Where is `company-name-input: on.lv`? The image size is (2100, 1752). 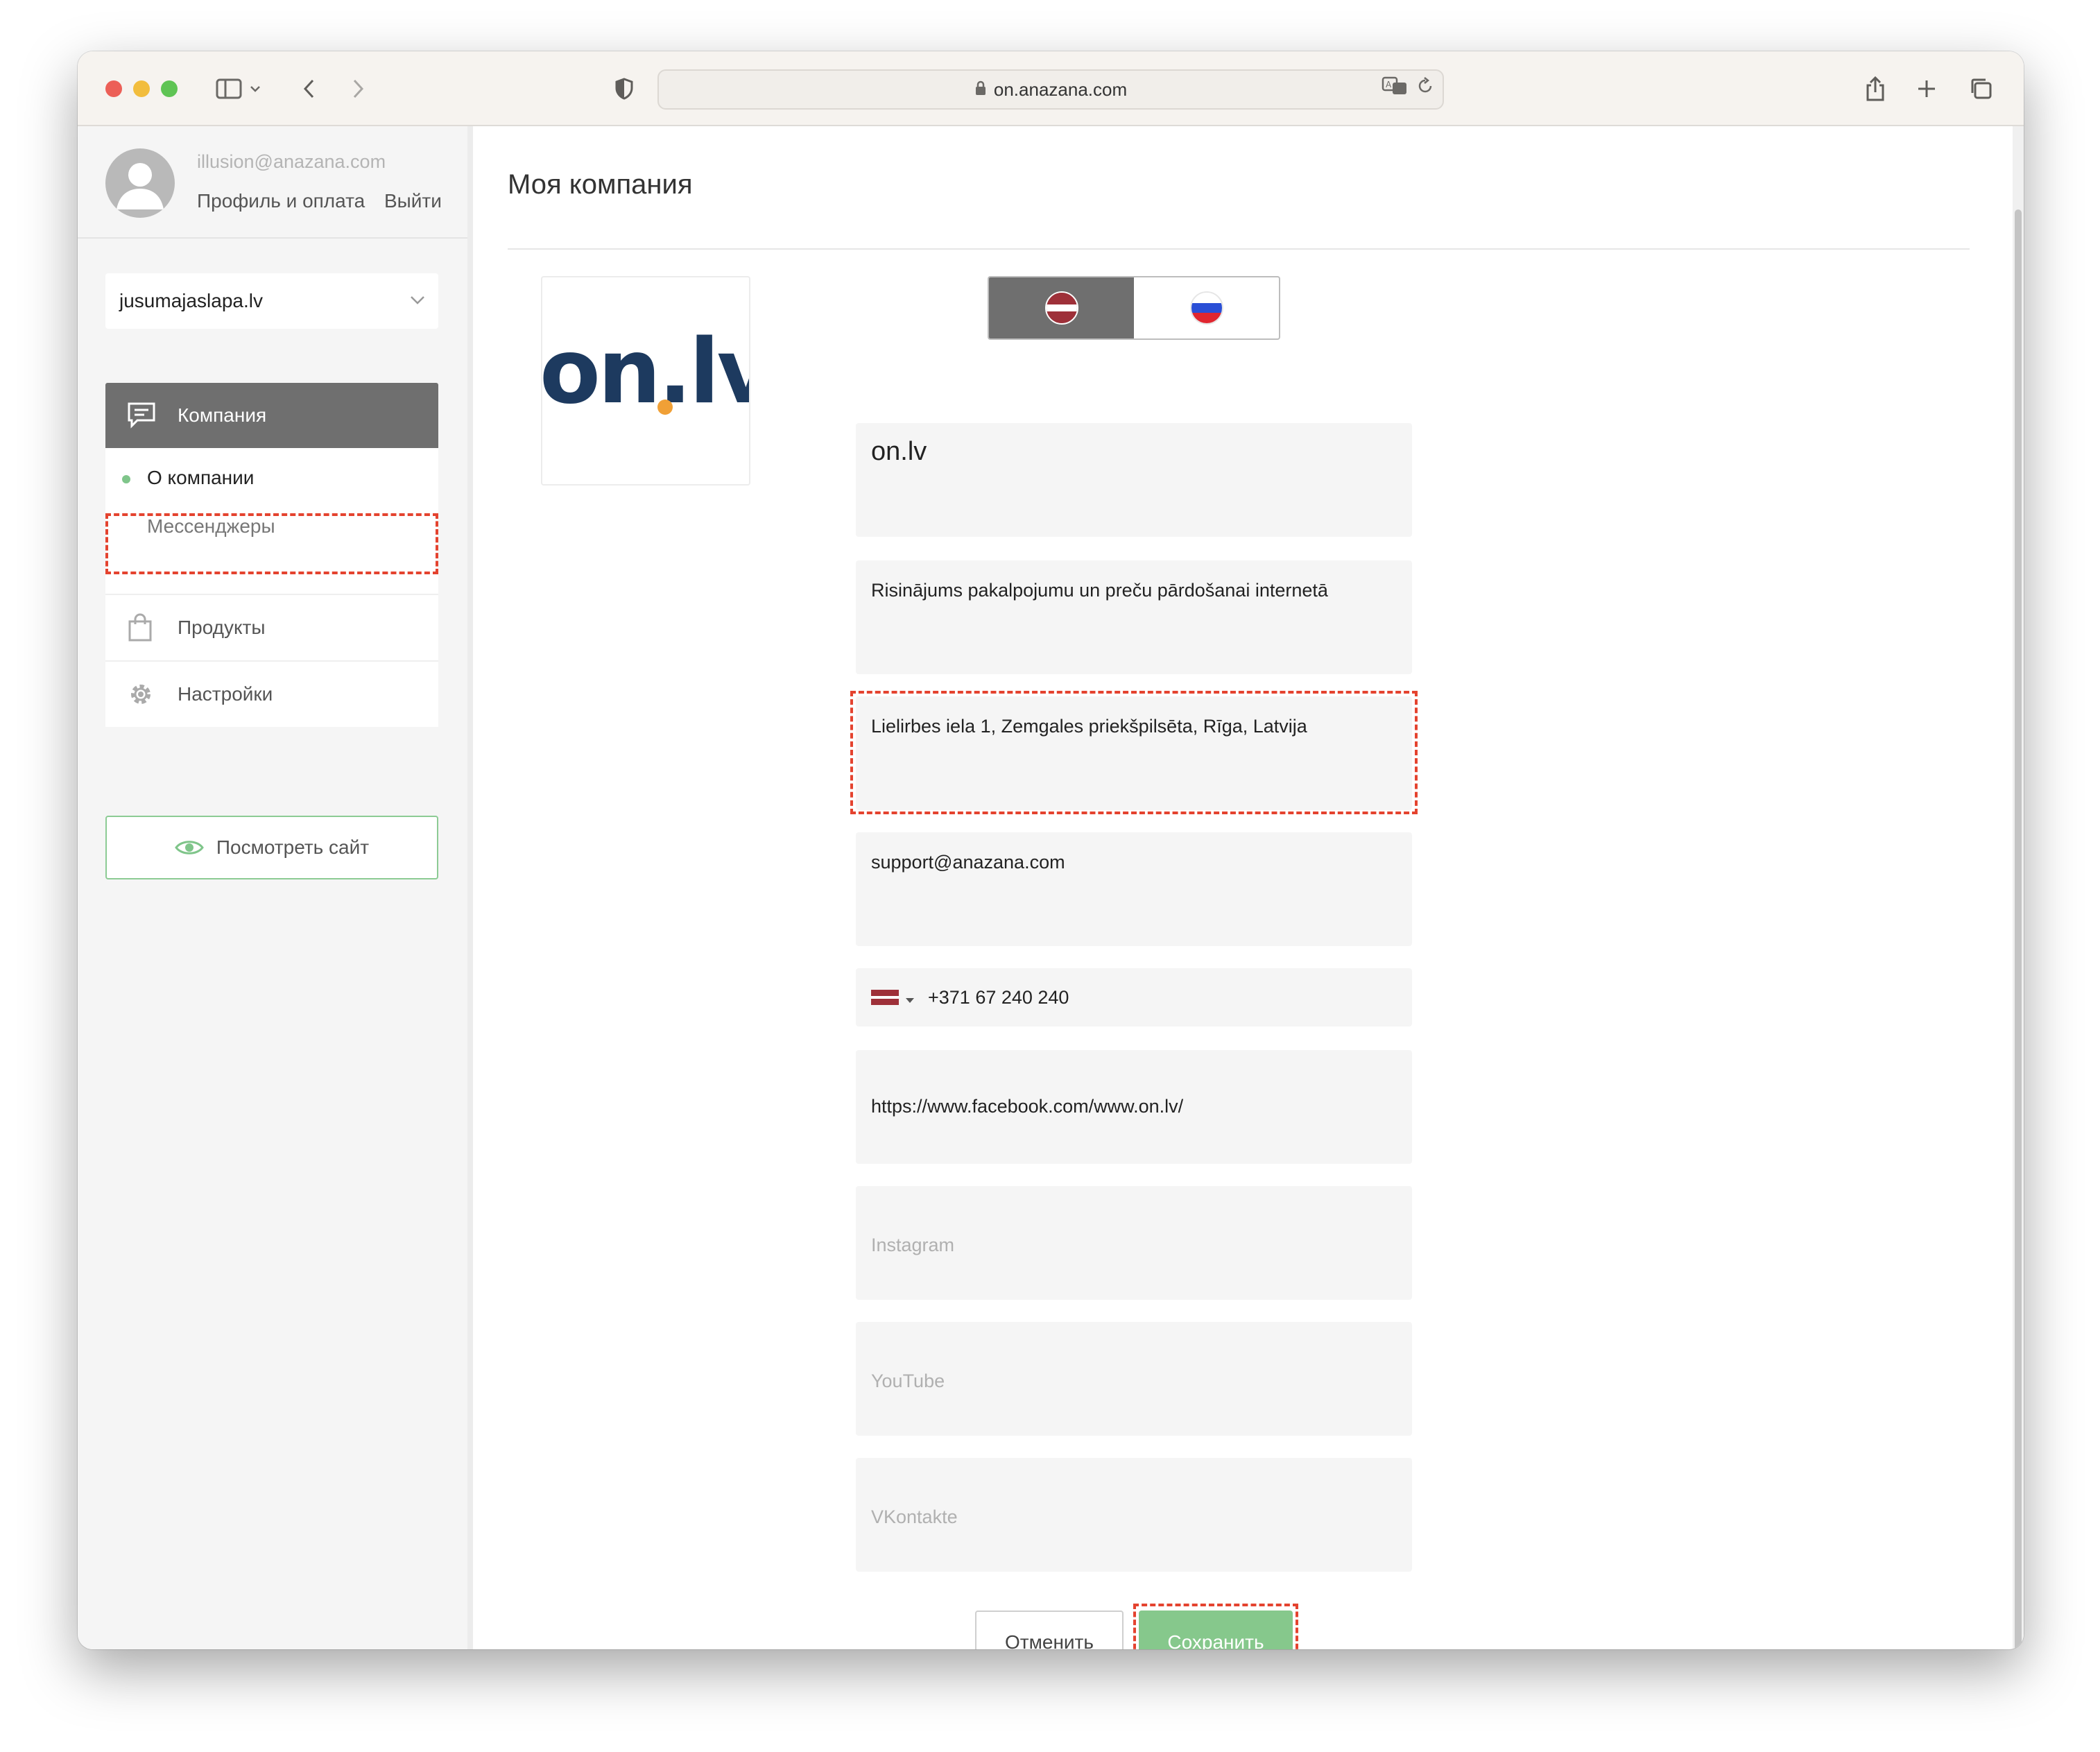 company-name-input: on.lv is located at coordinates (1134, 480).